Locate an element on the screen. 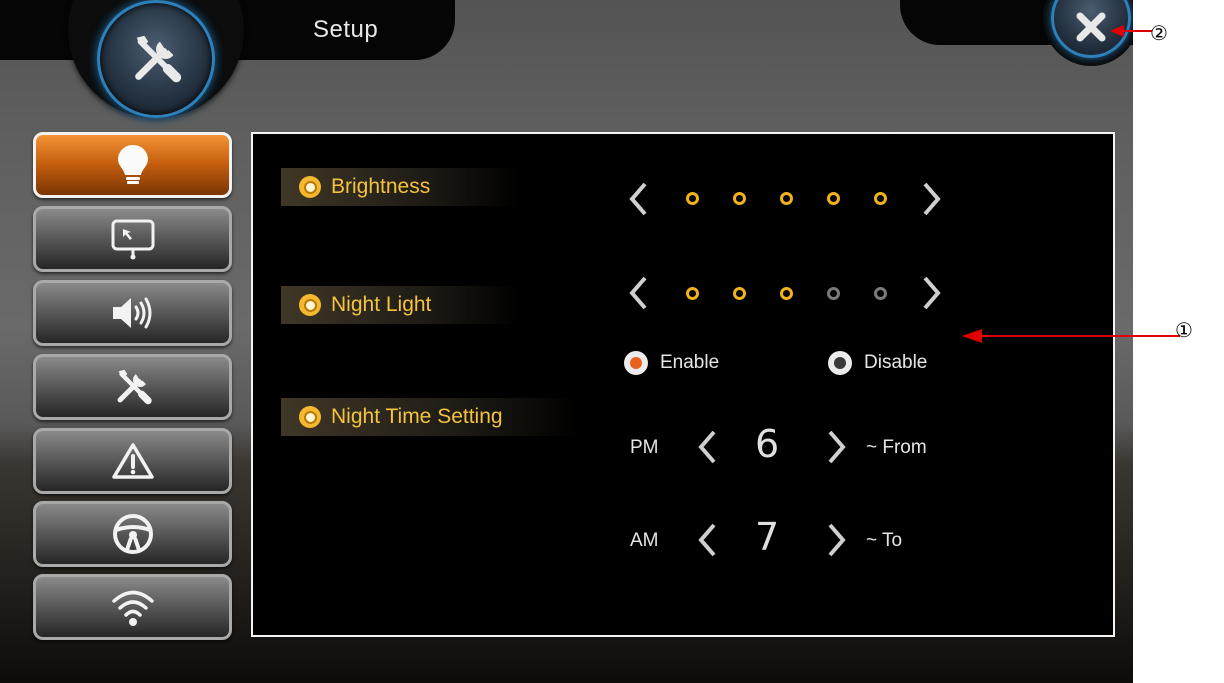 The height and width of the screenshot is (683, 1224). speaker-icon is located at coordinates (131, 313).